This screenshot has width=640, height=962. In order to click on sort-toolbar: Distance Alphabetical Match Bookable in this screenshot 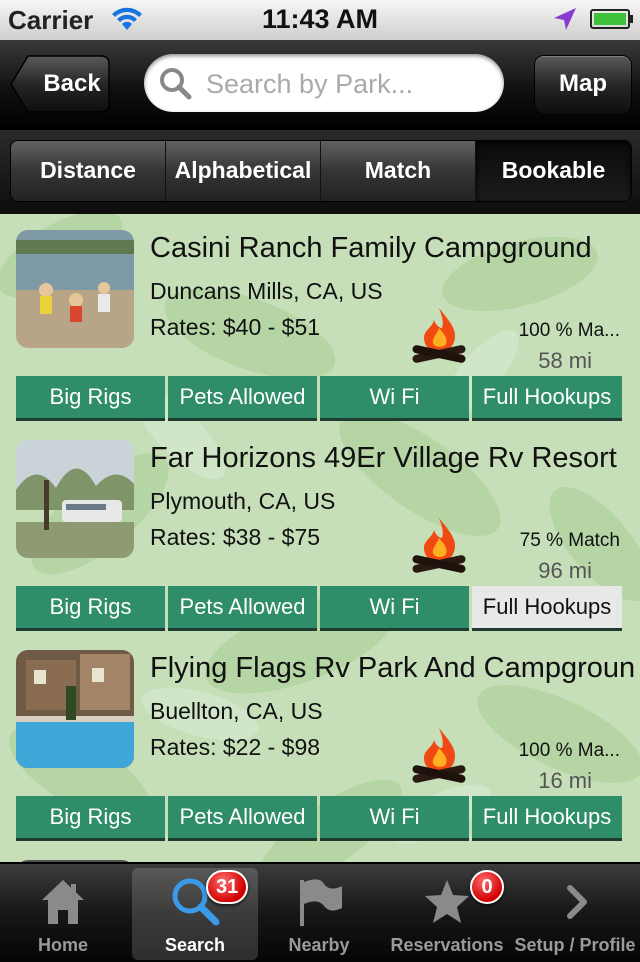, I will do `click(320, 172)`.